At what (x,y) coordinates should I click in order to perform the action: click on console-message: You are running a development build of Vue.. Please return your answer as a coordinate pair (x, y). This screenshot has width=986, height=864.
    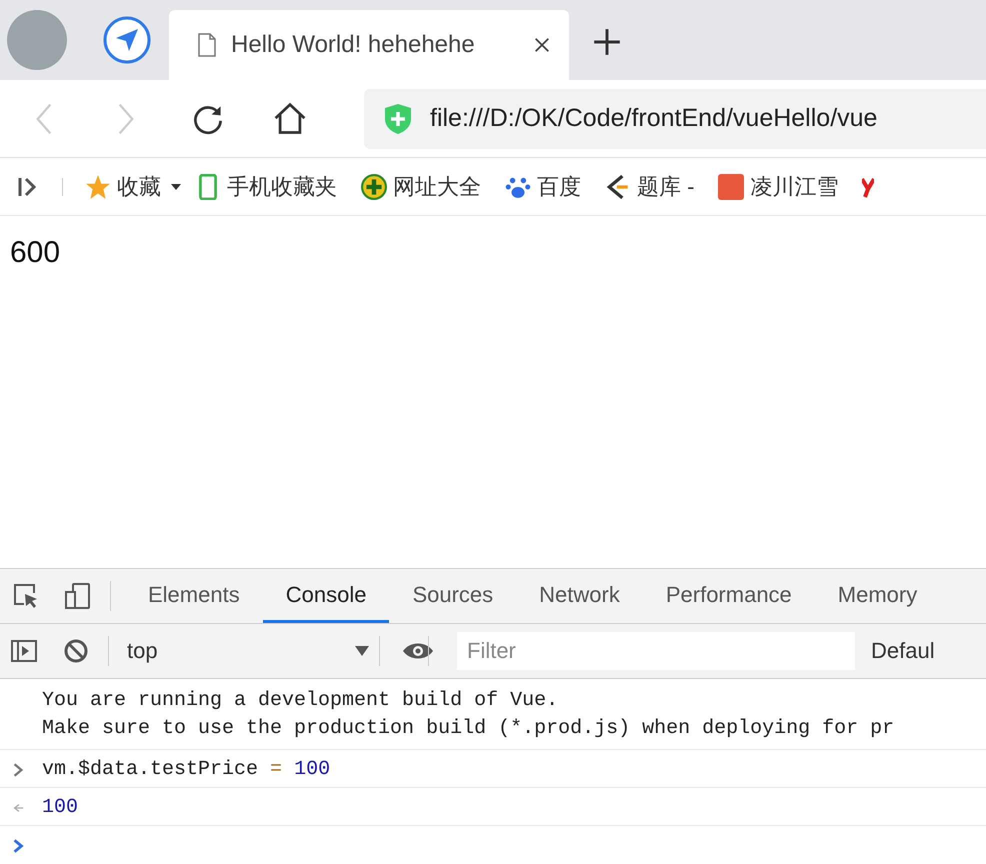
    Looking at the image, I should click on (301, 701).